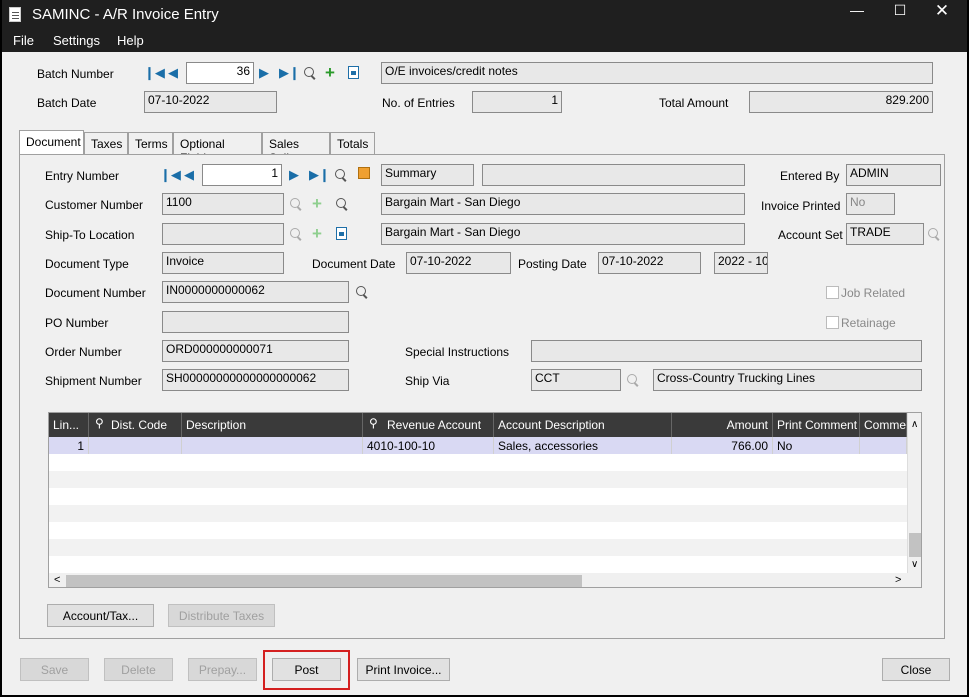 Image resolution: width=969 pixels, height=697 pixels. Describe the element at coordinates (189, 175) in the screenshot. I see `previous-entry-icon: ◀` at that location.